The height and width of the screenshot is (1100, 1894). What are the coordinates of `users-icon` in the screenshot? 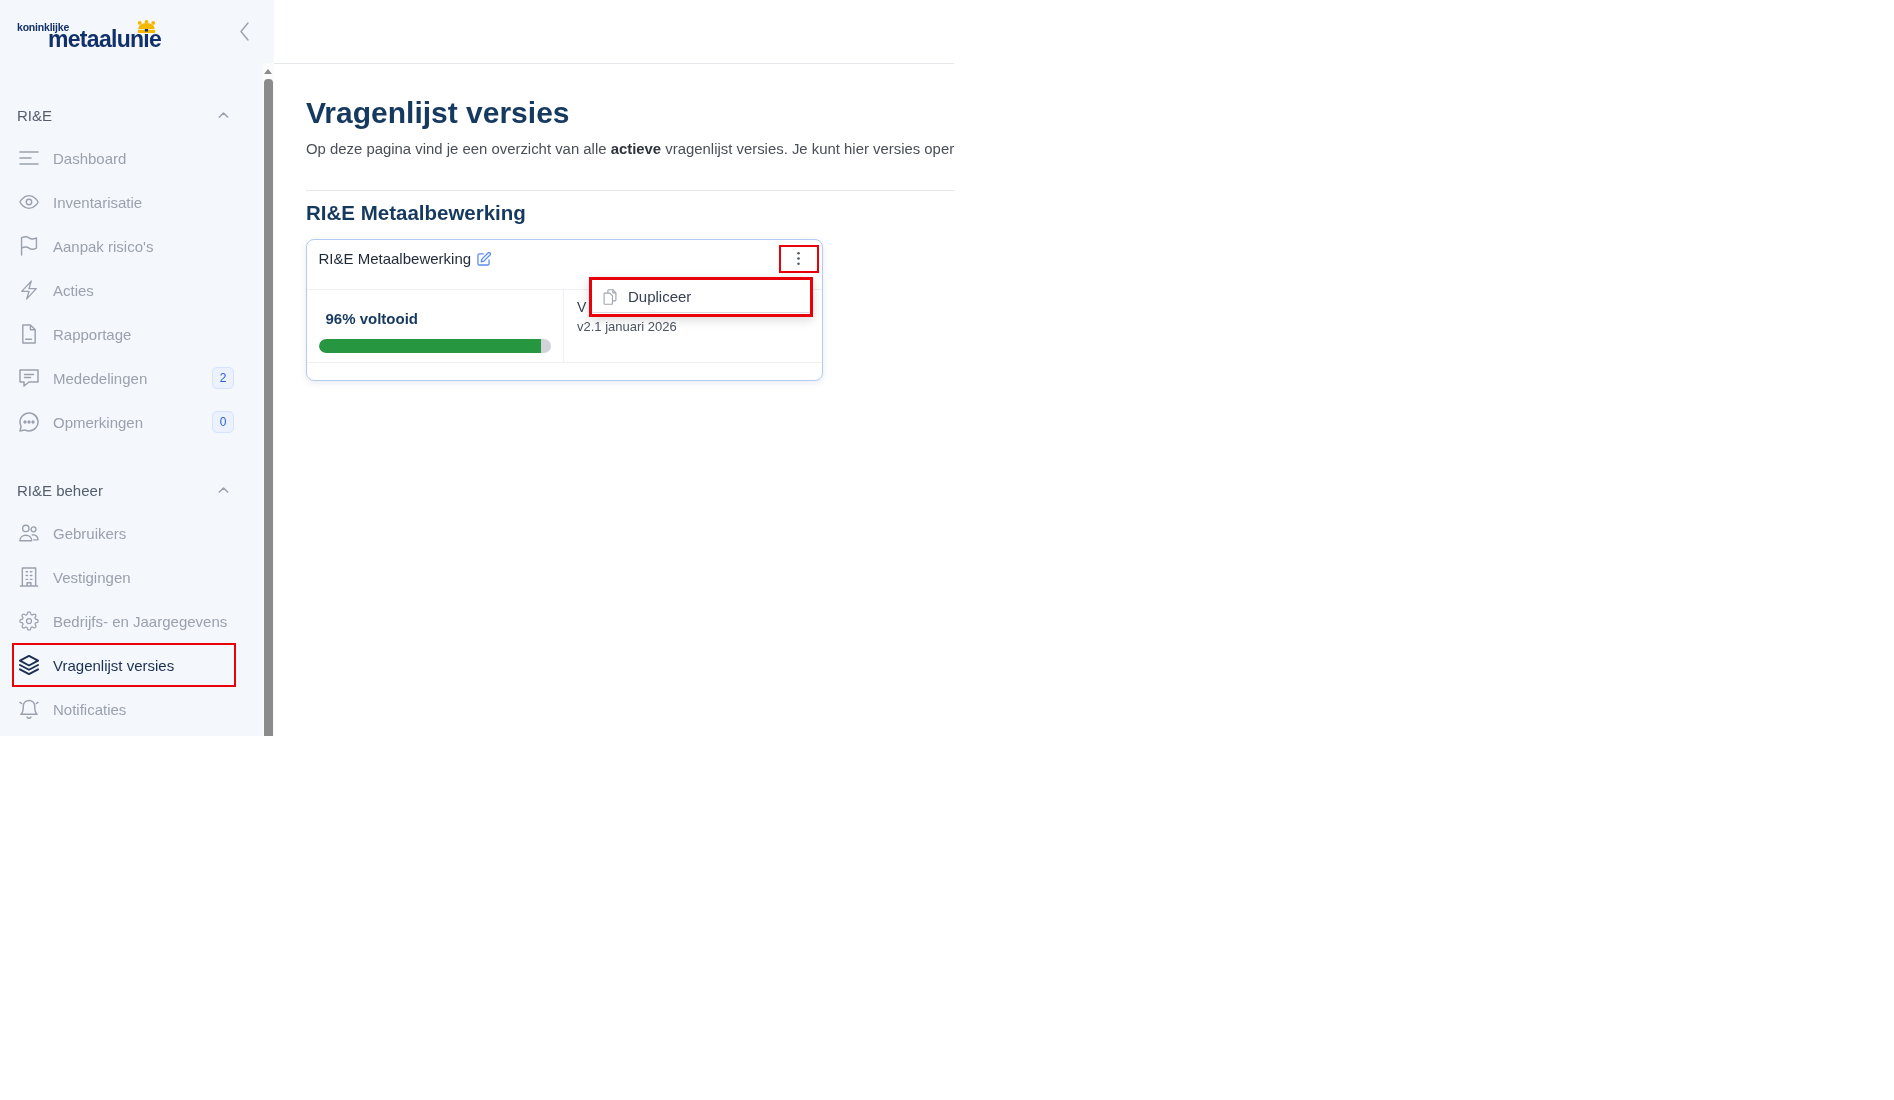 It's located at (29, 533).